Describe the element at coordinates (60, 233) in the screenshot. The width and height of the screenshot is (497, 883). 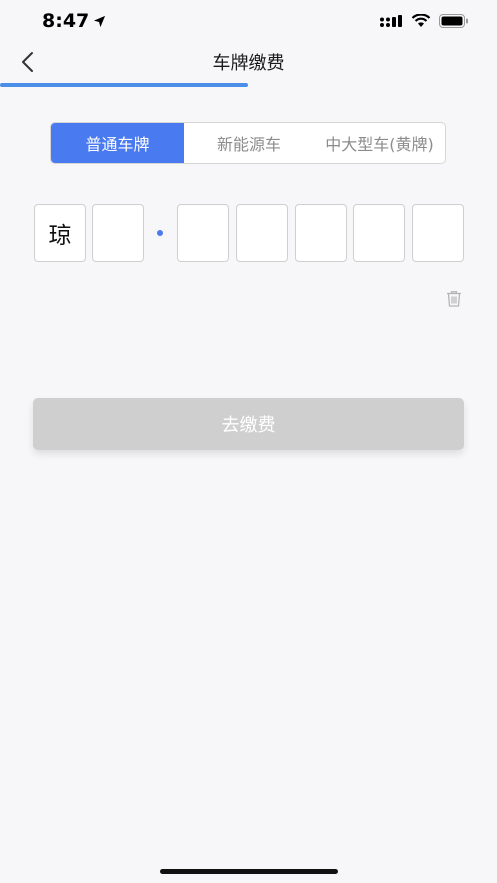
I see `plate-cell-province: 琼` at that location.